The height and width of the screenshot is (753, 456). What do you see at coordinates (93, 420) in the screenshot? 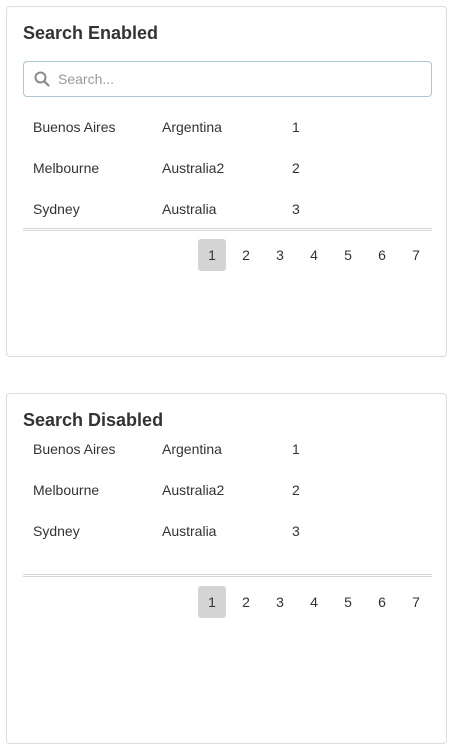
I see `panel-title: Search Disabled` at bounding box center [93, 420].